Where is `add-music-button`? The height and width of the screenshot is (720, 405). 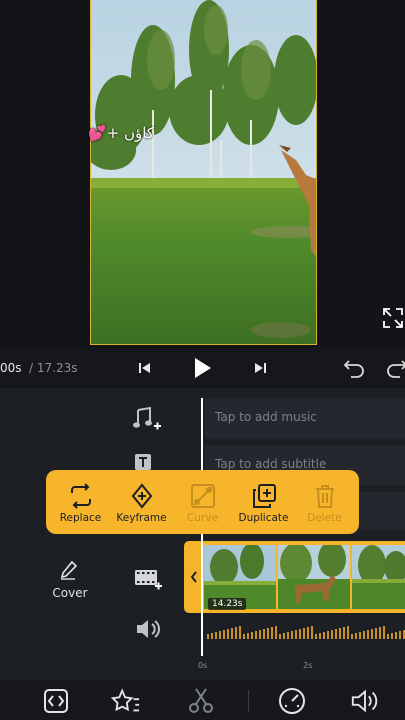 add-music-button is located at coordinates (147, 420).